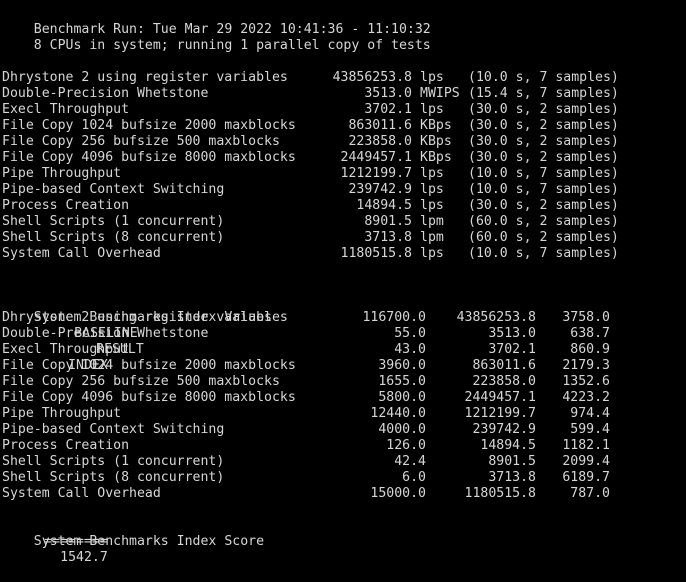 This screenshot has height=582, width=686. What do you see at coordinates (113, 429) in the screenshot?
I see `index-name: Pipe-based Context Switching` at bounding box center [113, 429].